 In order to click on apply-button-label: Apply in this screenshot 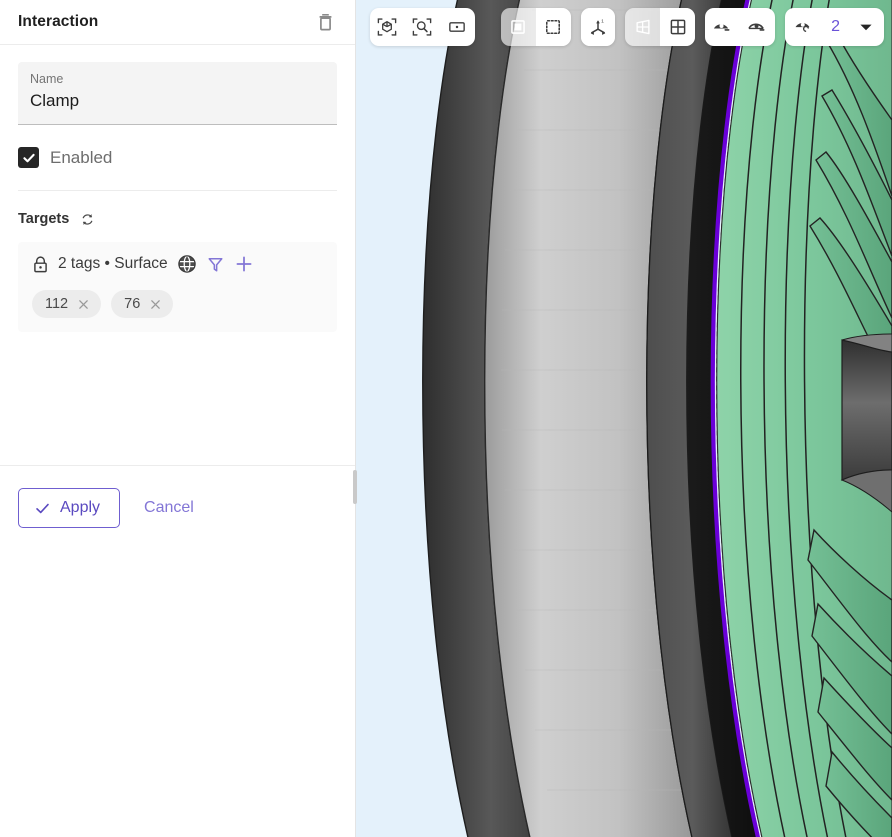, I will do `click(80, 507)`.